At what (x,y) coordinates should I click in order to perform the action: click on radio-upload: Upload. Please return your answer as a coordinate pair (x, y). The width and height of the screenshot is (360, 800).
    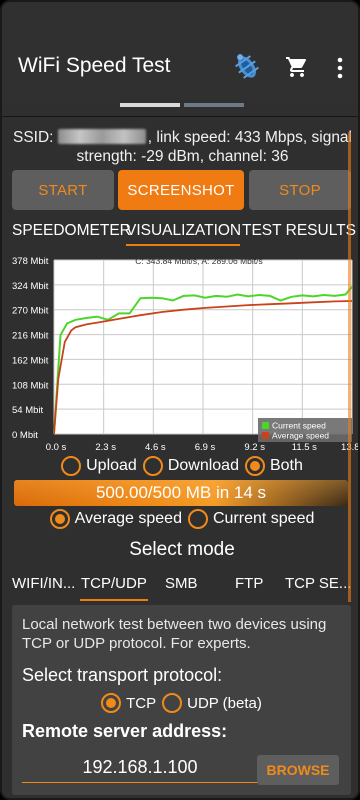
    Looking at the image, I should click on (99, 466).